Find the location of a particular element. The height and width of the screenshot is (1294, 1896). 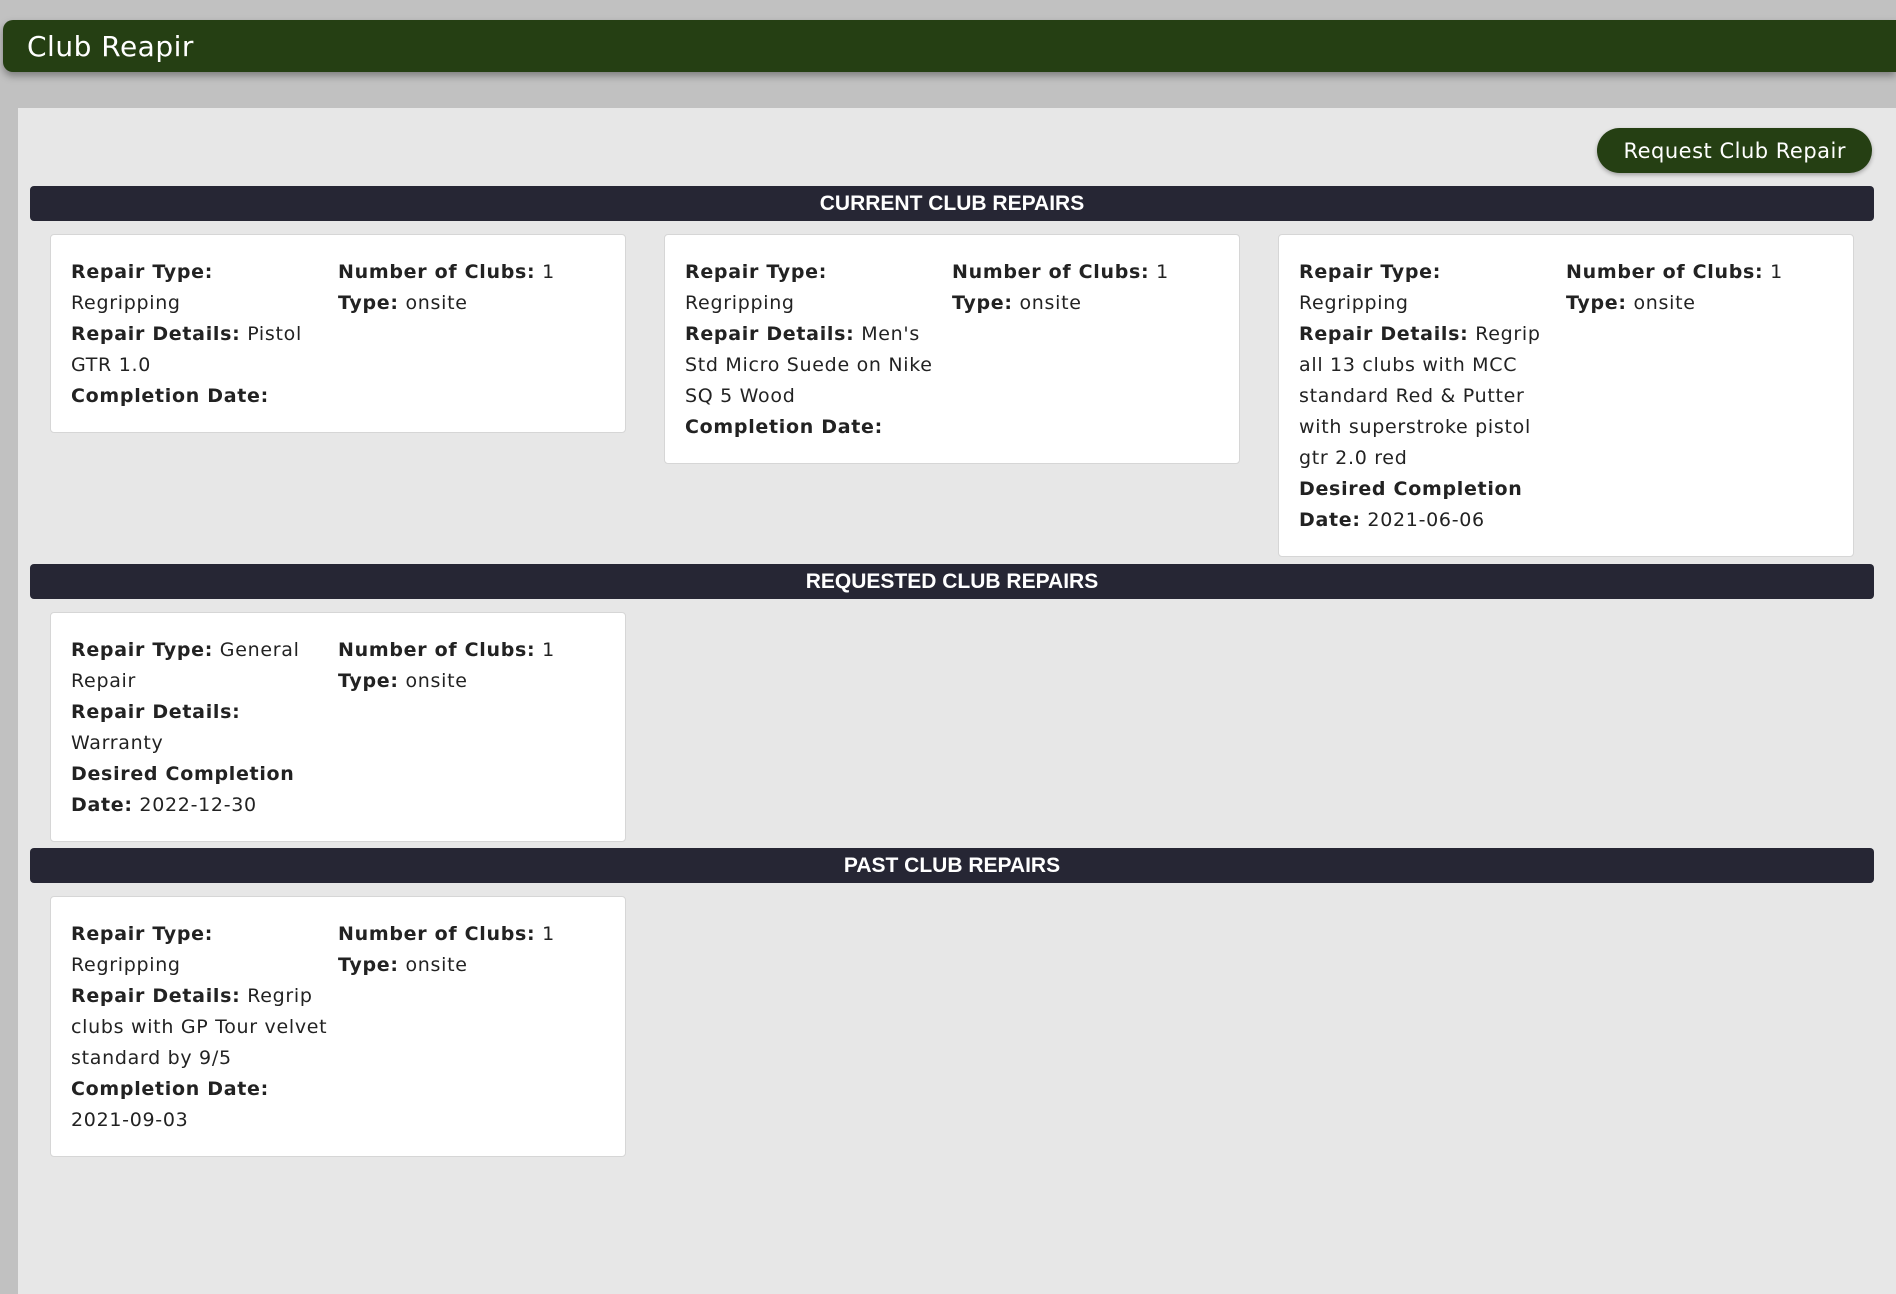

app-header: Club Reapir is located at coordinates (949, 46).